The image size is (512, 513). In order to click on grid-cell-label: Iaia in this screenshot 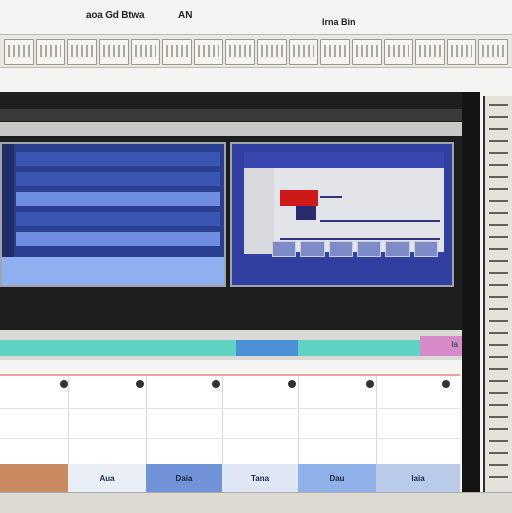, I will do `click(418, 478)`.